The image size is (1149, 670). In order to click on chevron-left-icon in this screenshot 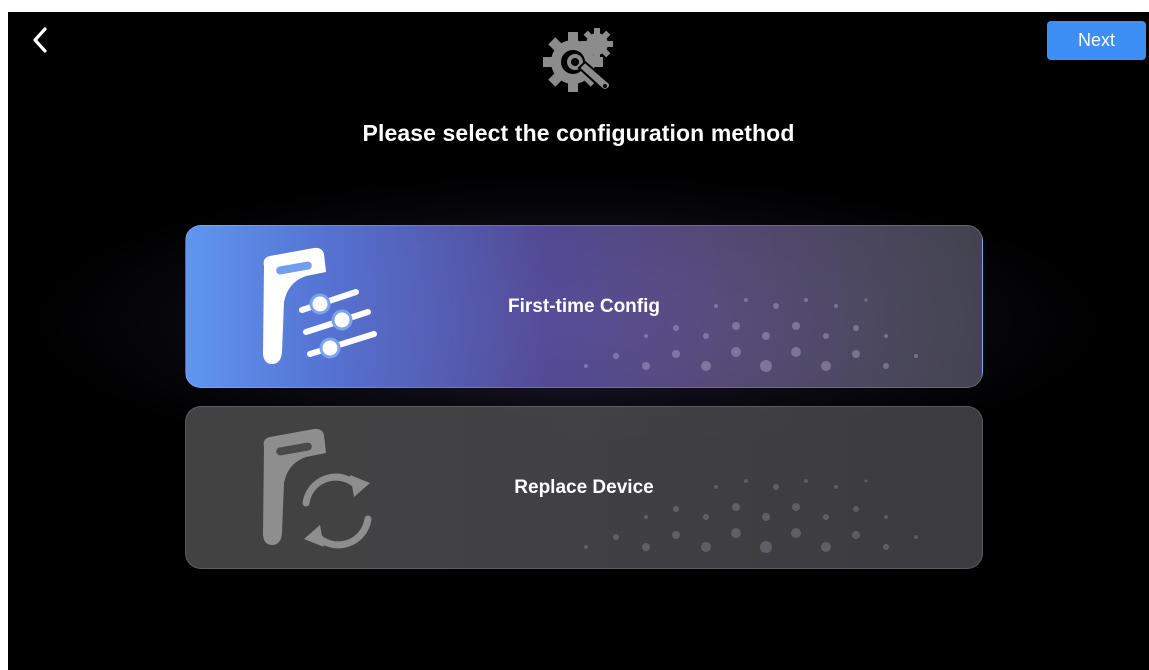, I will do `click(40, 40)`.